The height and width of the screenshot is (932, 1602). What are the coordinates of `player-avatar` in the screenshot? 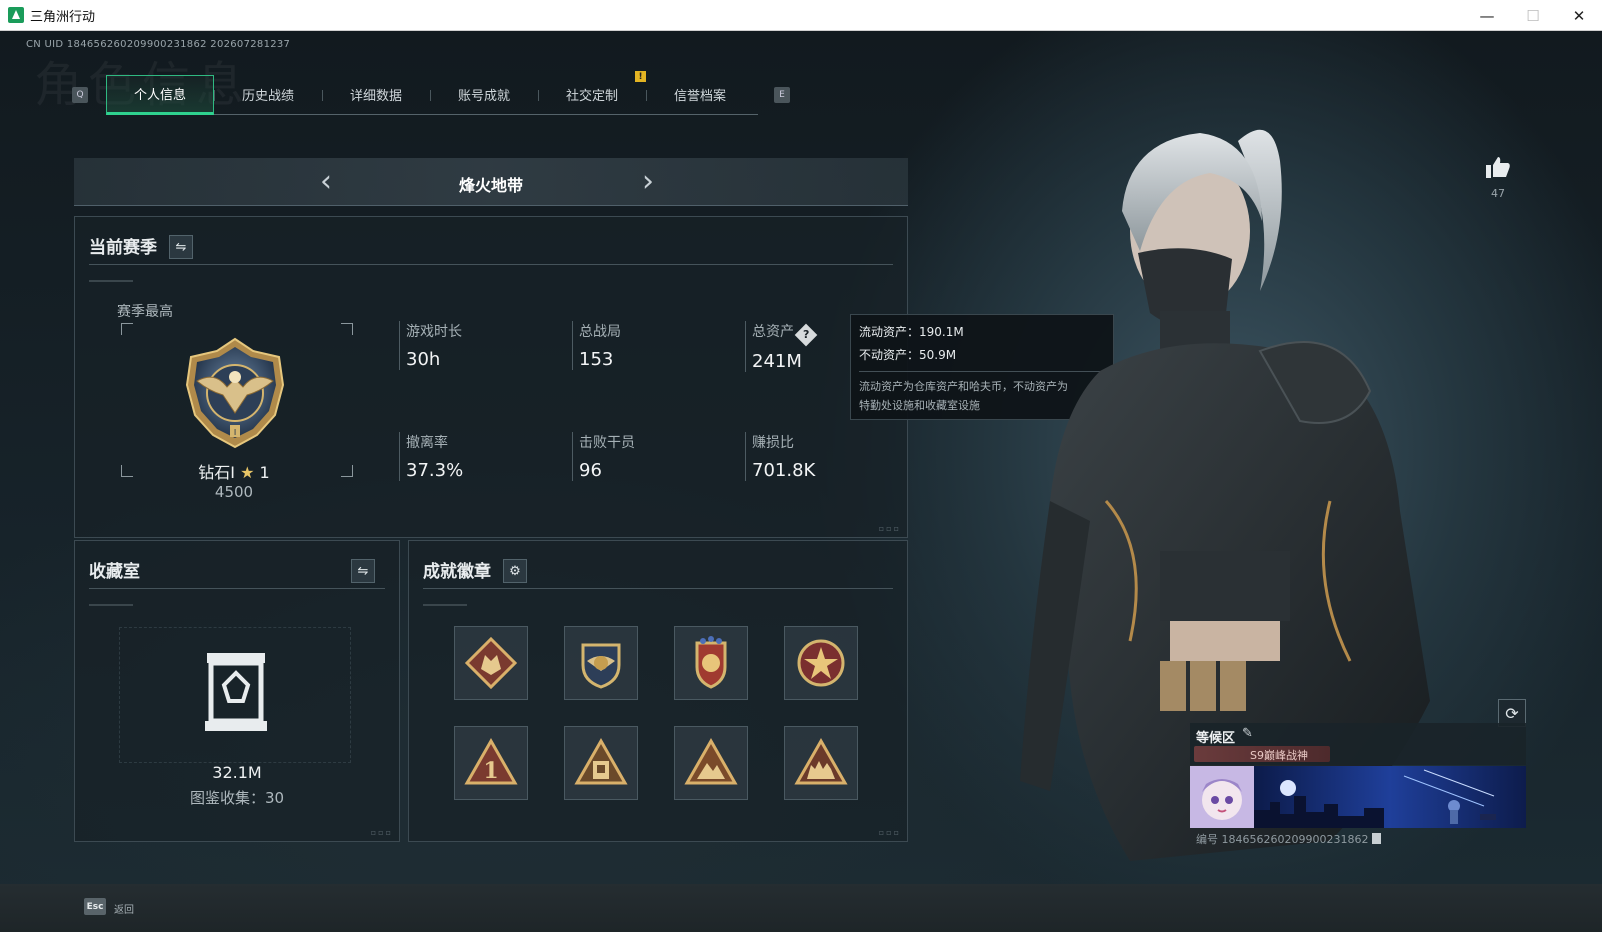 It's located at (1222, 797).